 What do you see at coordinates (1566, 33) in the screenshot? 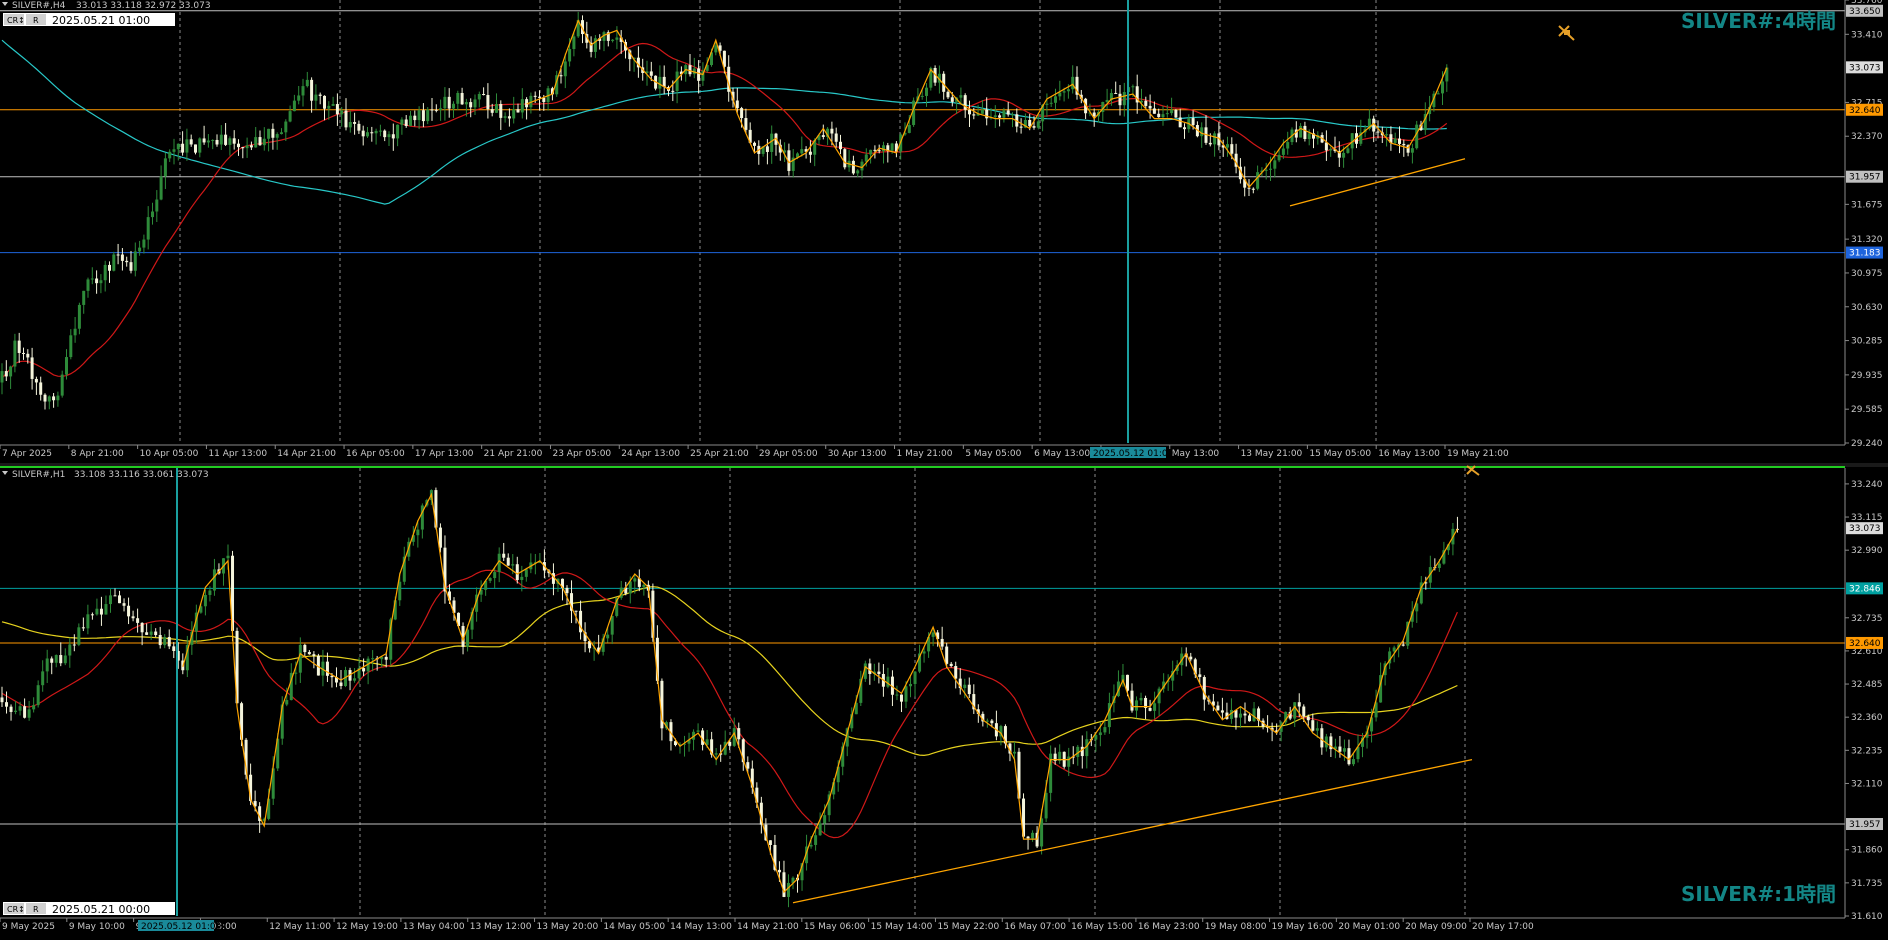
I see `h4-pin-icon` at bounding box center [1566, 33].